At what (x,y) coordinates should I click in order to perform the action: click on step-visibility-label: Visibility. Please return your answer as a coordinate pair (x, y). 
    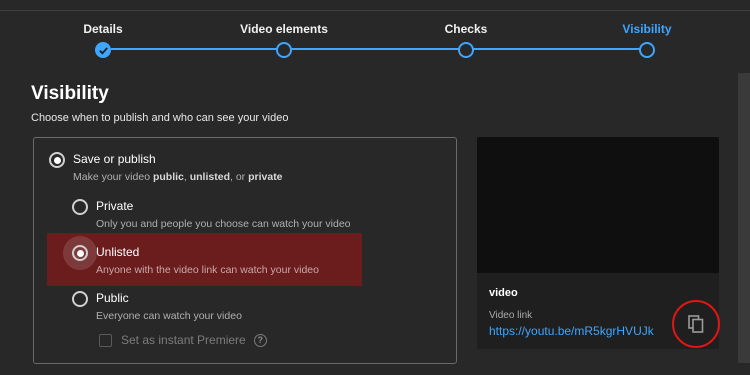
    Looking at the image, I should click on (647, 29).